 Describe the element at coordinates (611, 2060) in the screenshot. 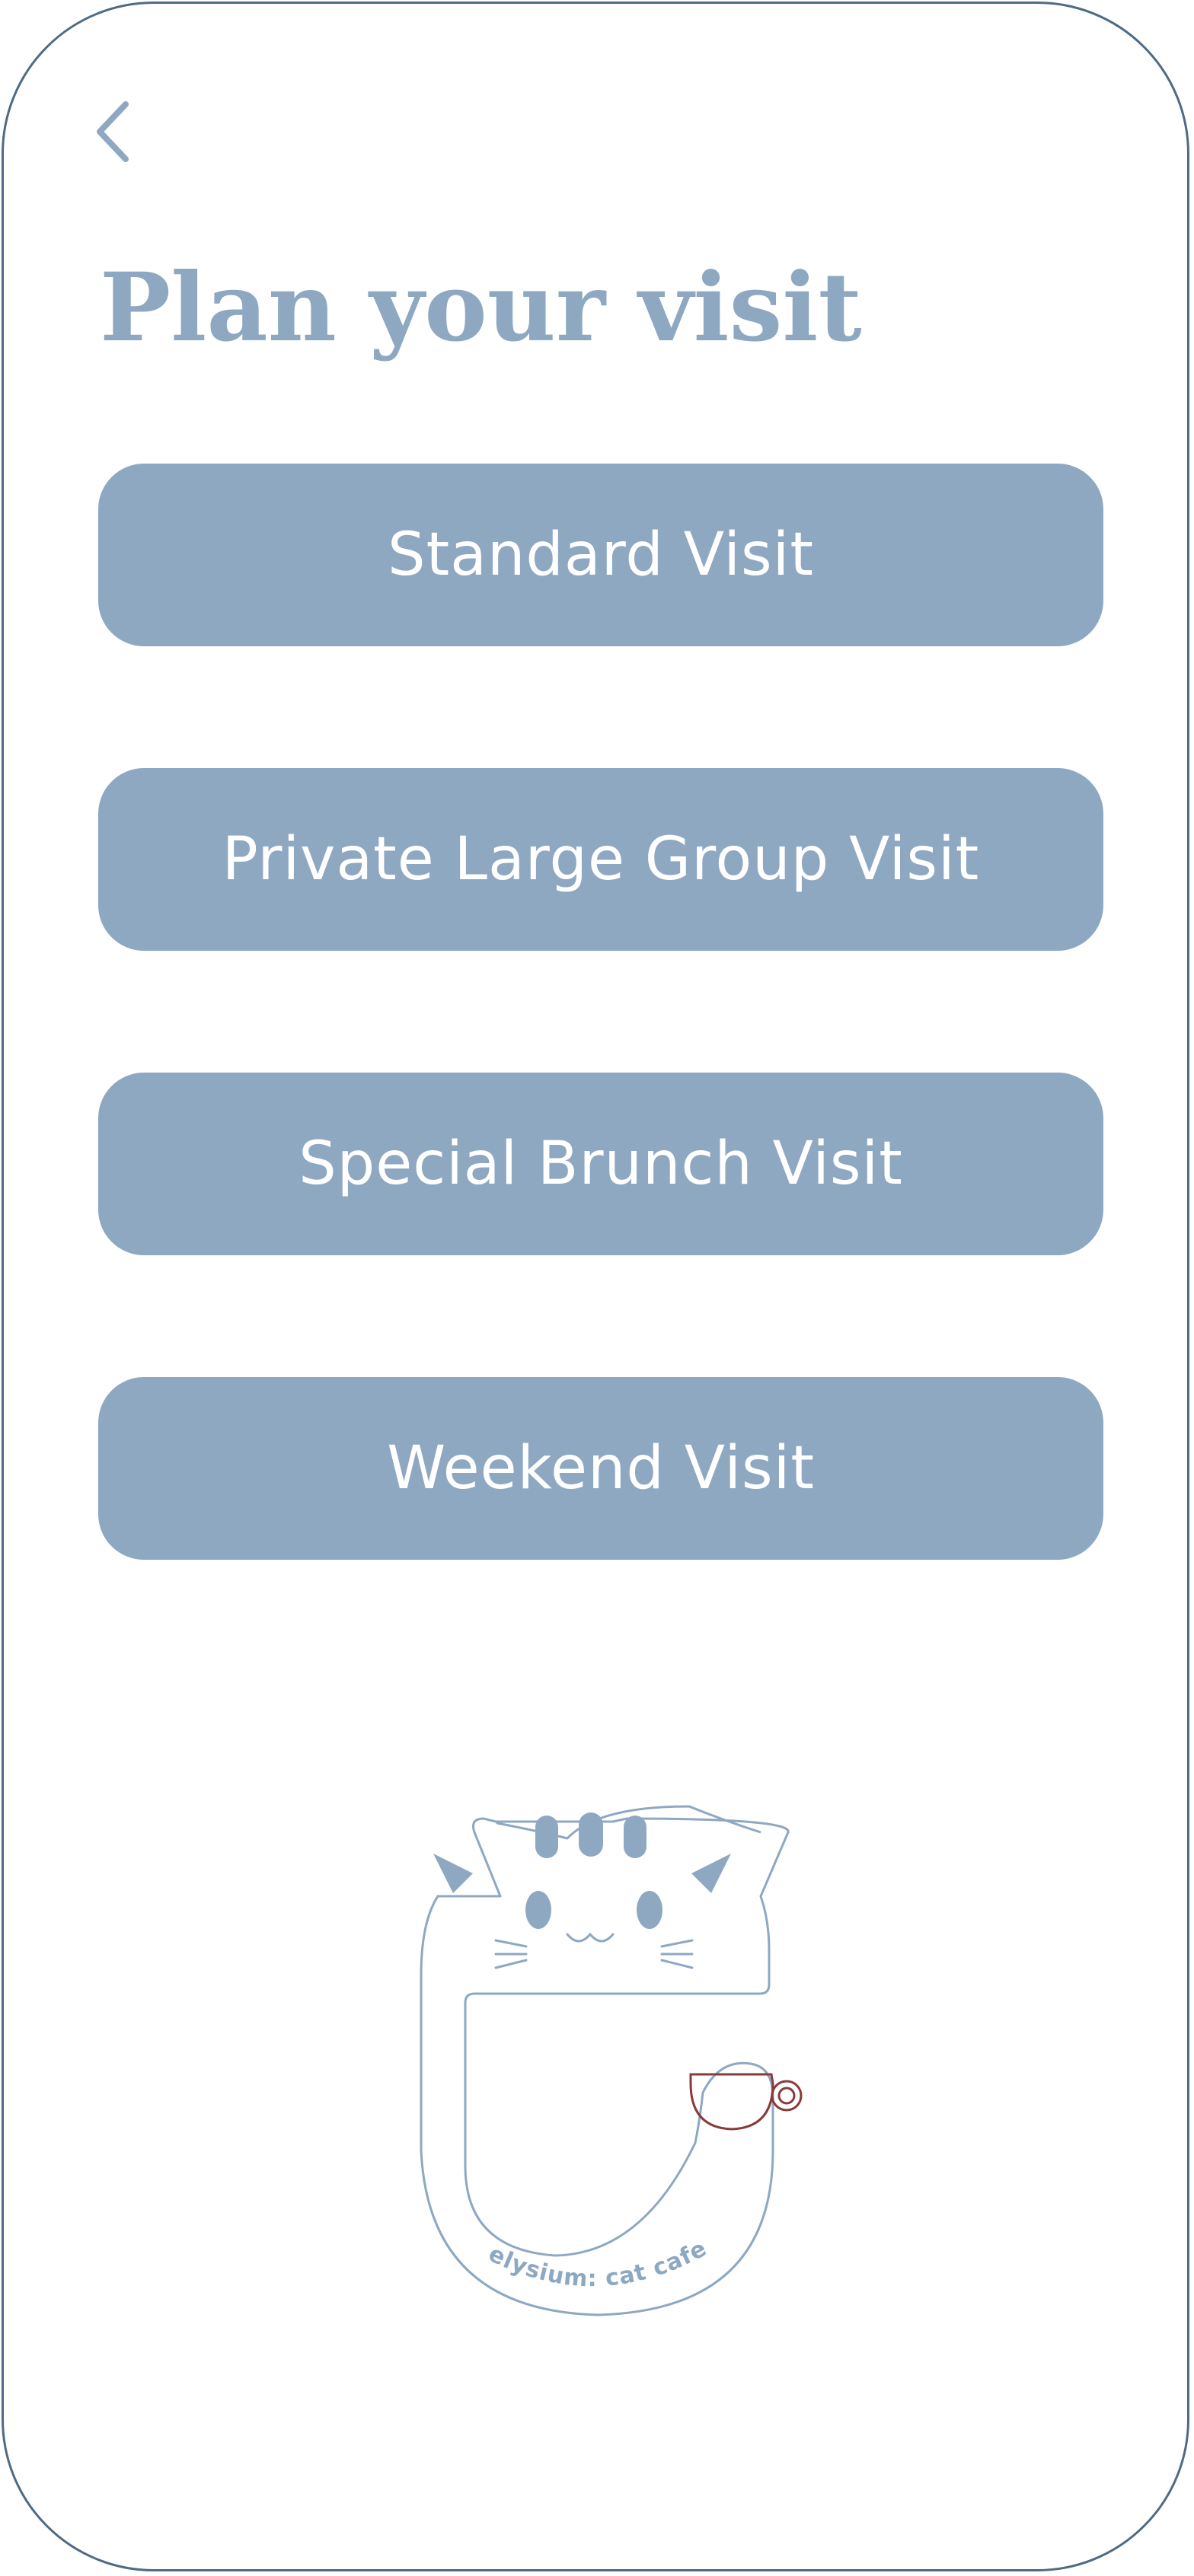

I see `cat-cup-logo-icon: elysium: cat cafe` at that location.